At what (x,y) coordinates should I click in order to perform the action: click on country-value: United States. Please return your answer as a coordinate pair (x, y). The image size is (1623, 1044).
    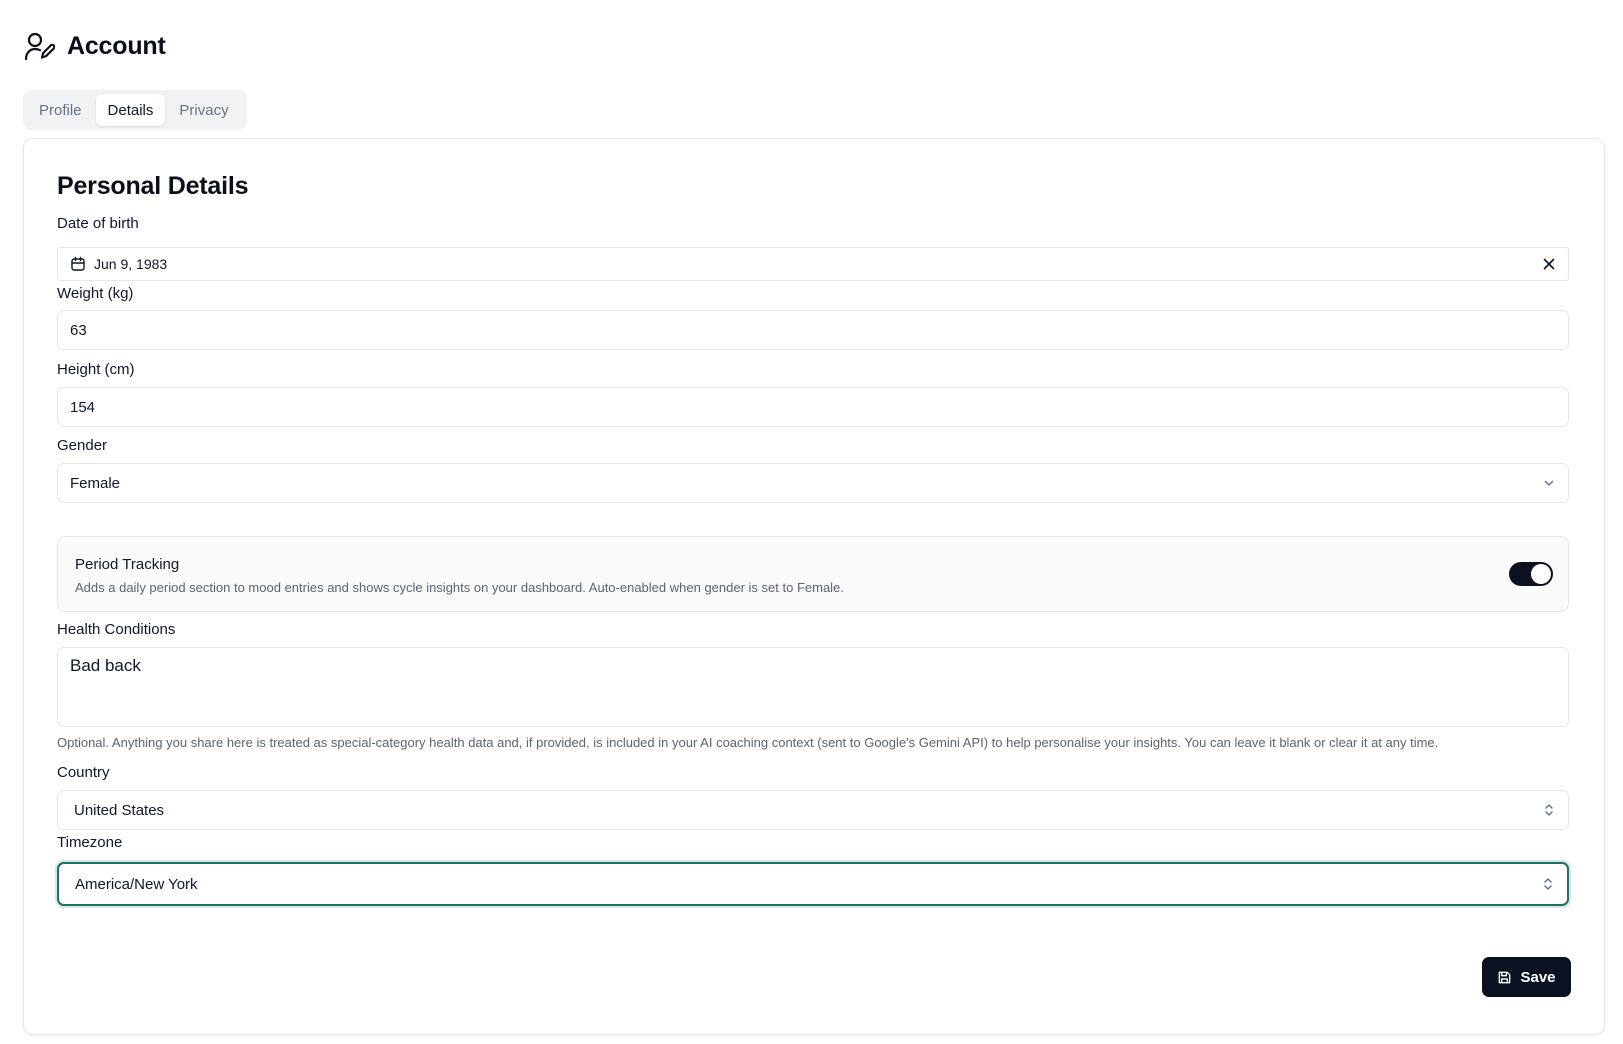
    Looking at the image, I should click on (119, 810).